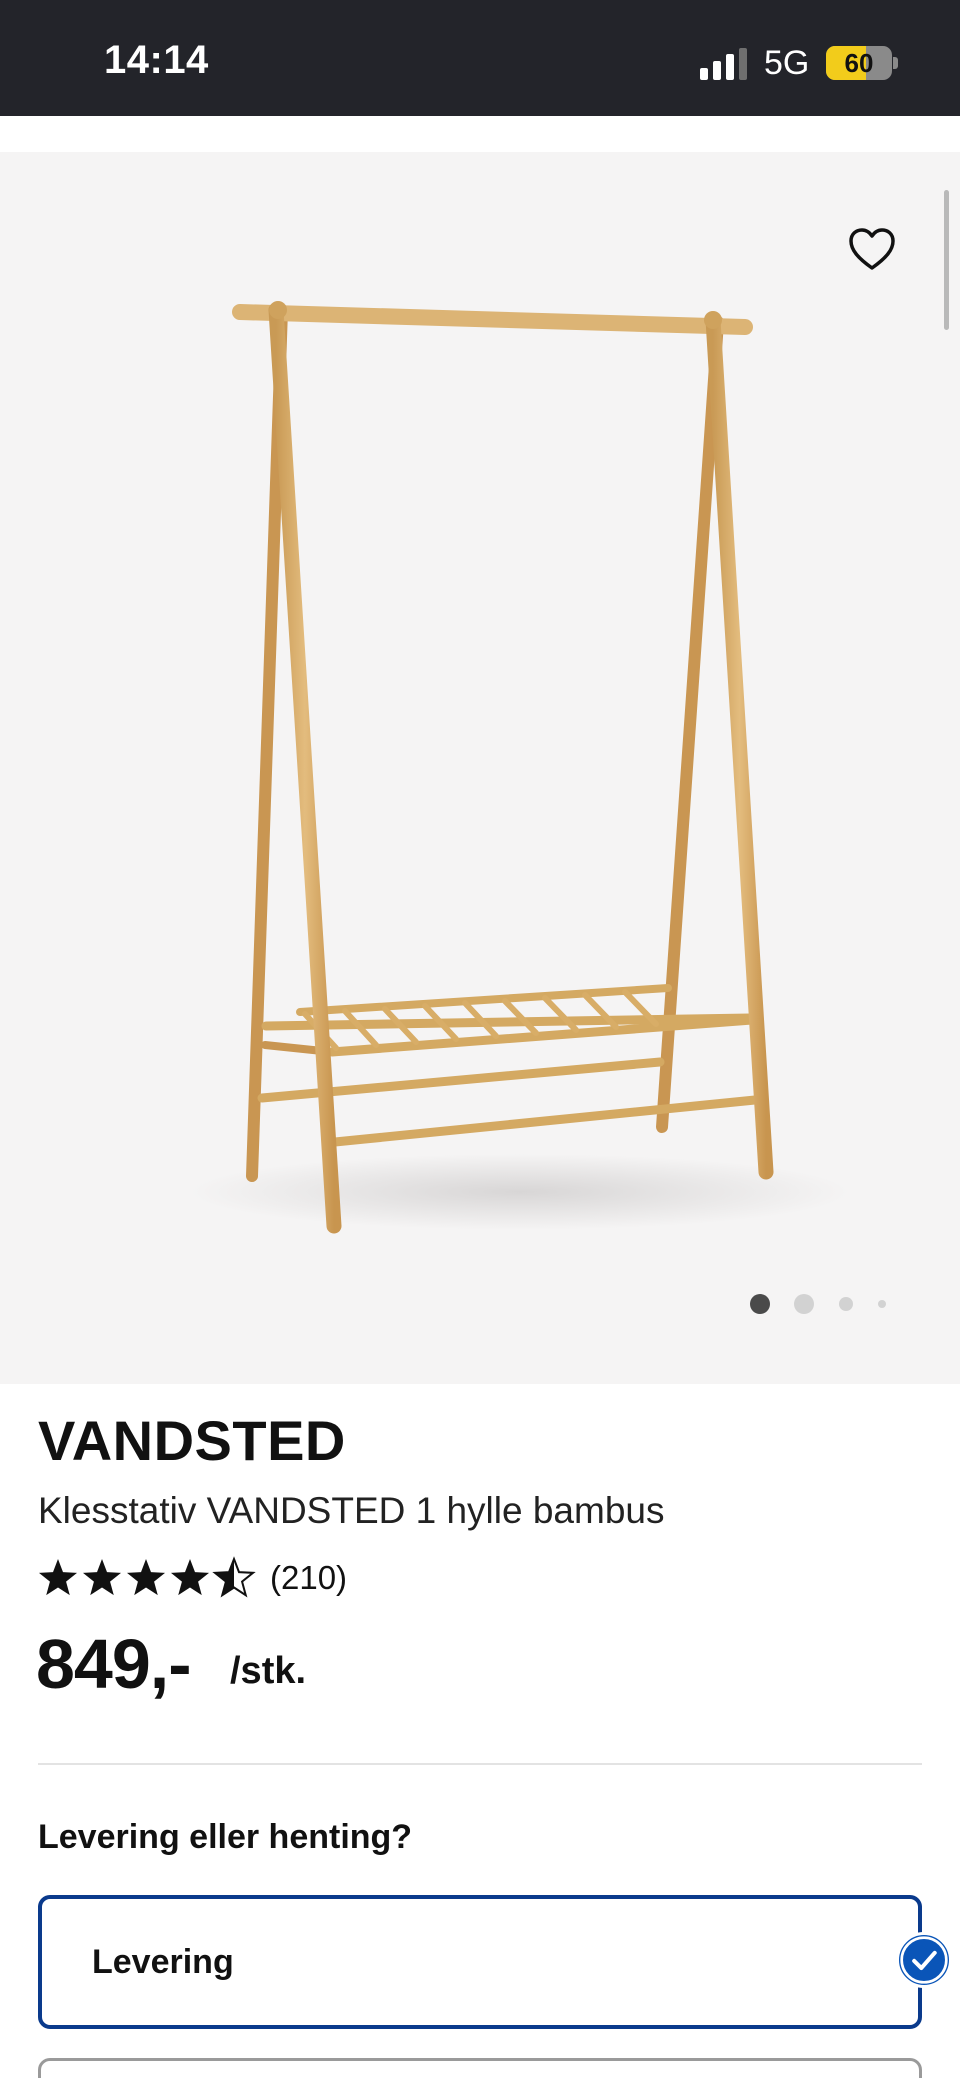  I want to click on battery-cap, so click(895, 63).